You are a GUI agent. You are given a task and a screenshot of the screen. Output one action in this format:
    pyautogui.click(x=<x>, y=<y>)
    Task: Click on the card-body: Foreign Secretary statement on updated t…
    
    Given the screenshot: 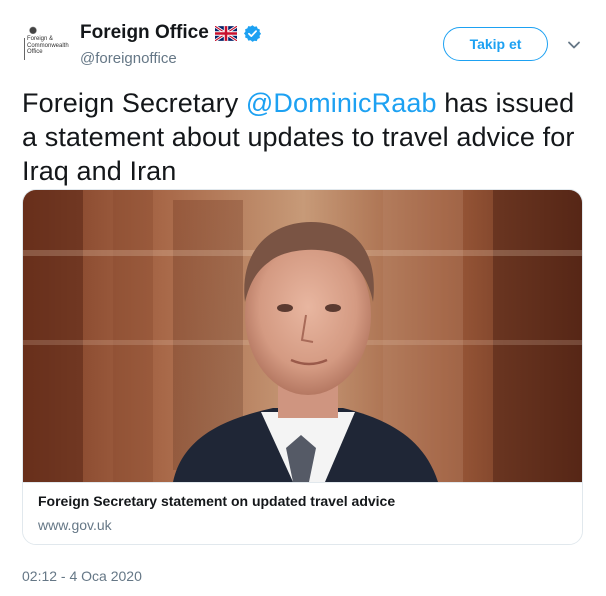 What is the action you would take?
    pyautogui.click(x=302, y=513)
    